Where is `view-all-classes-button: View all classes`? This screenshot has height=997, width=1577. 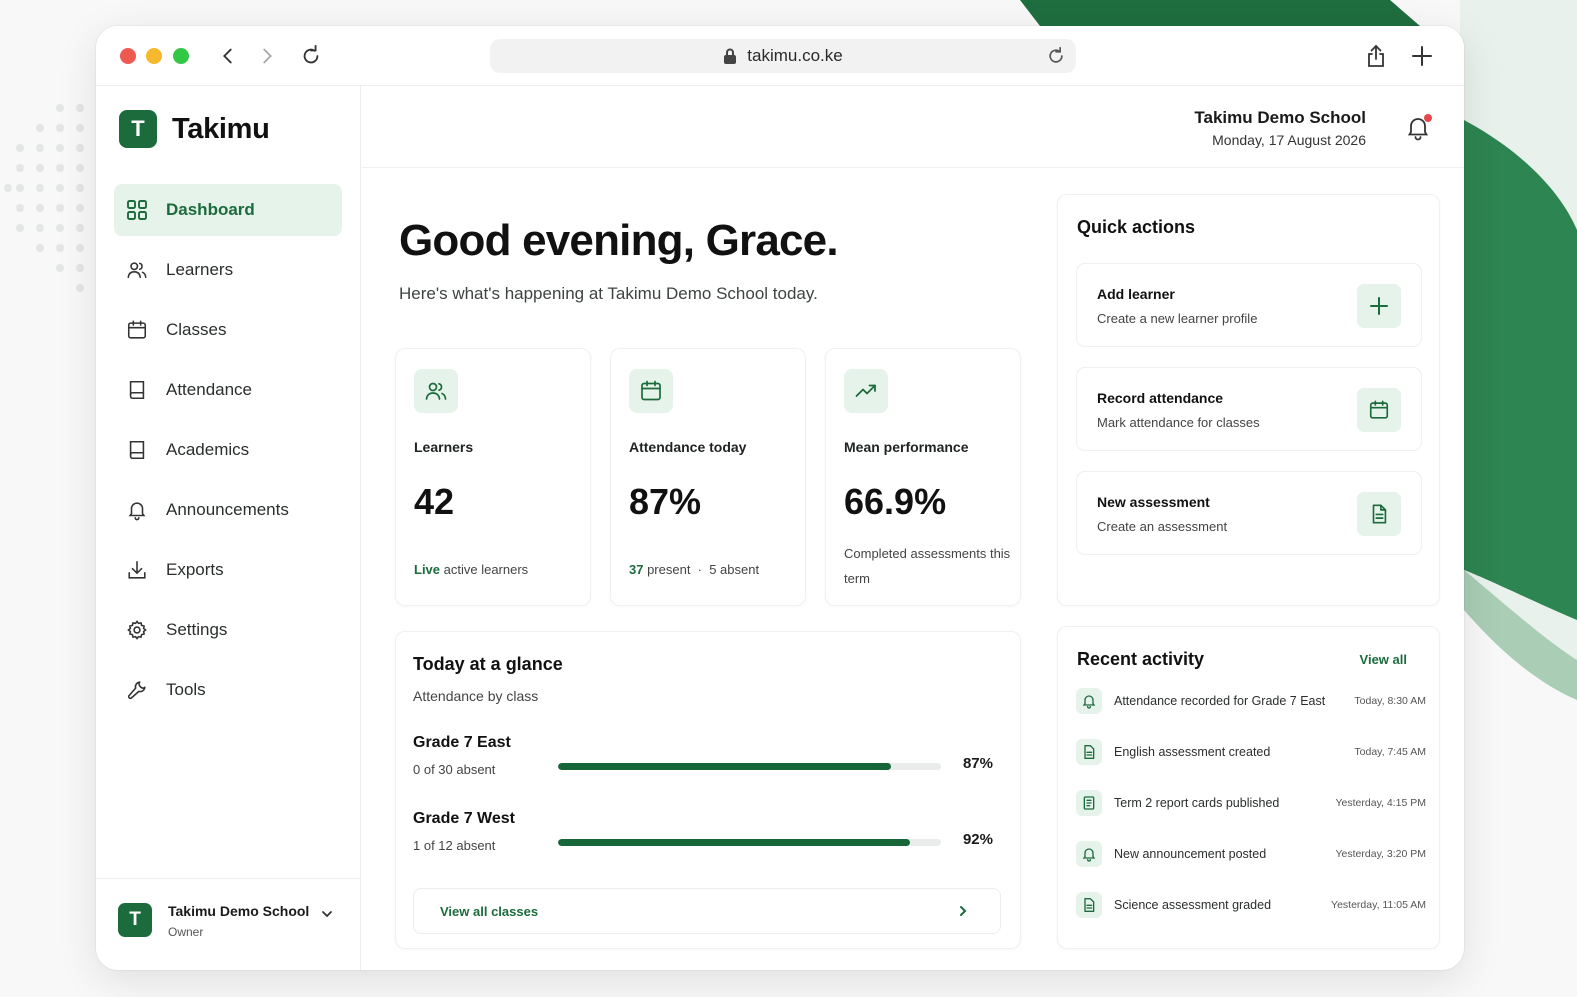 view-all-classes-button: View all classes is located at coordinates (707, 911).